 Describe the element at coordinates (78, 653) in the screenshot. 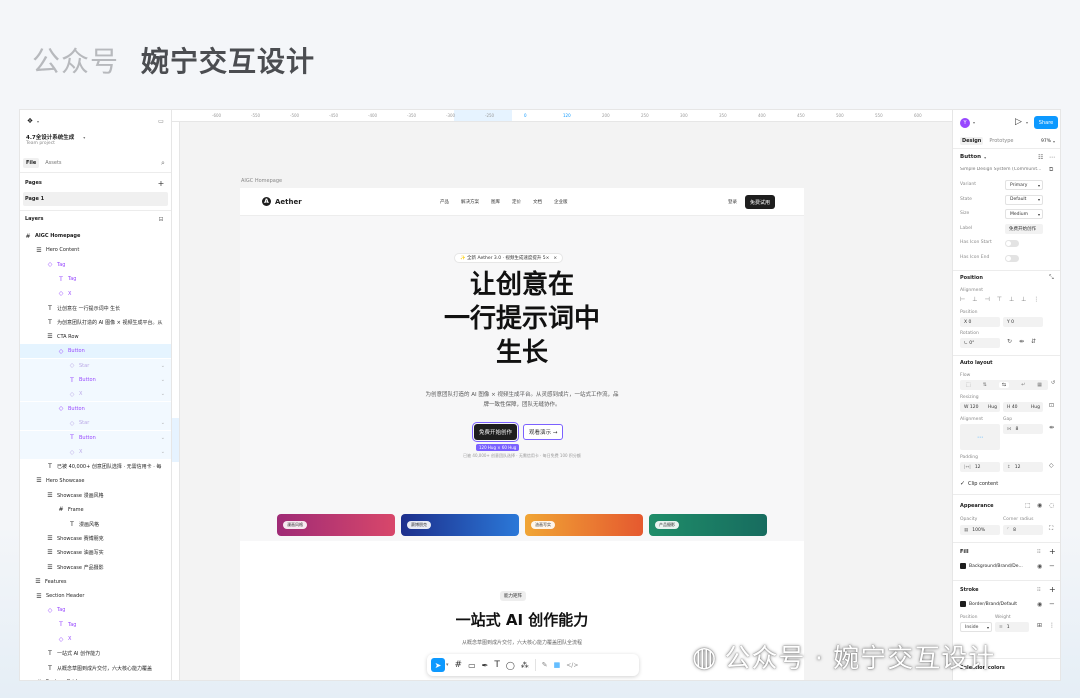

I see `layer-label: 一站式 AI 创作能力` at that location.